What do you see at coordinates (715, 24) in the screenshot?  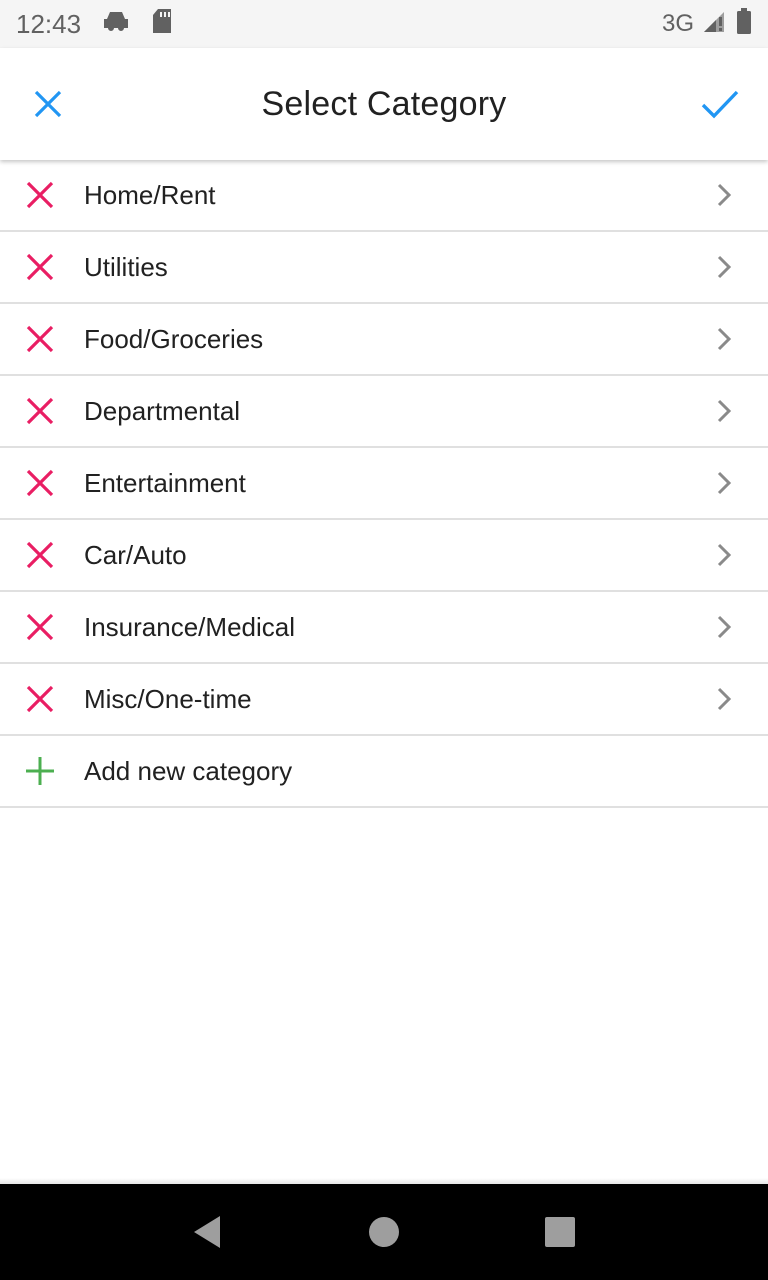 I see `signal-icon` at bounding box center [715, 24].